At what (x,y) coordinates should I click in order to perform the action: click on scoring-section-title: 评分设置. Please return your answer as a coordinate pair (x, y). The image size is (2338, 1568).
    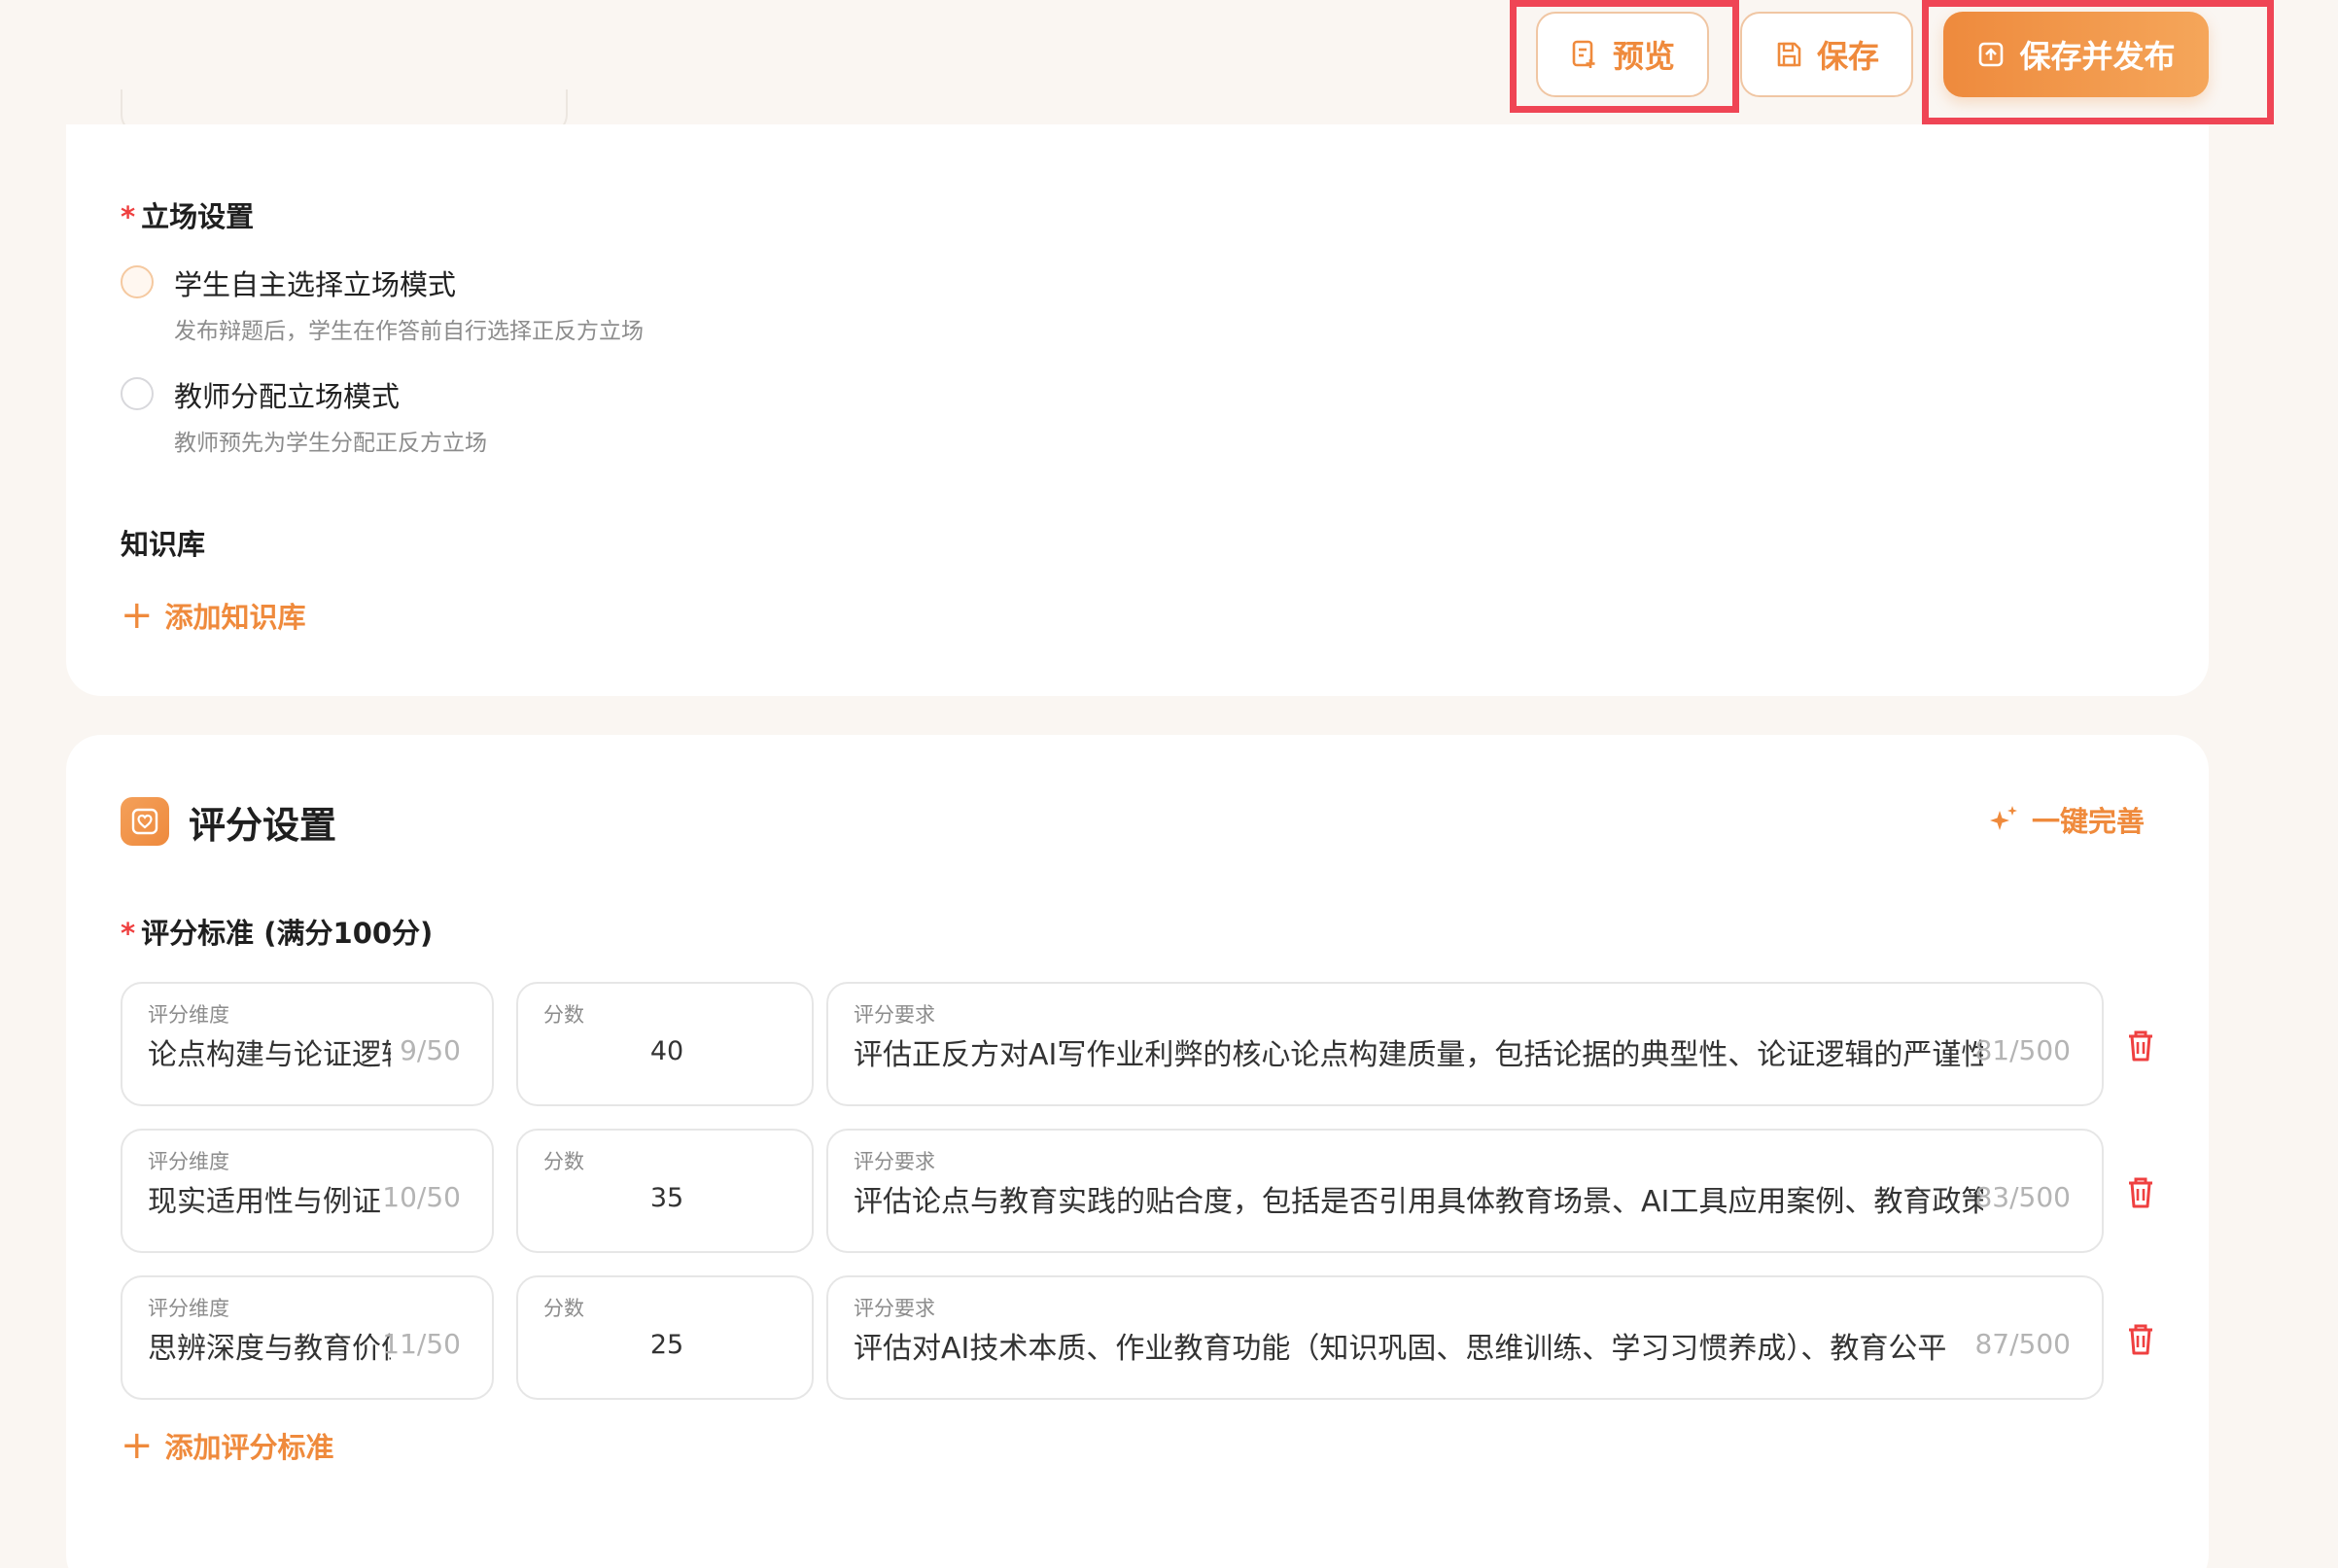
    Looking at the image, I should click on (263, 825).